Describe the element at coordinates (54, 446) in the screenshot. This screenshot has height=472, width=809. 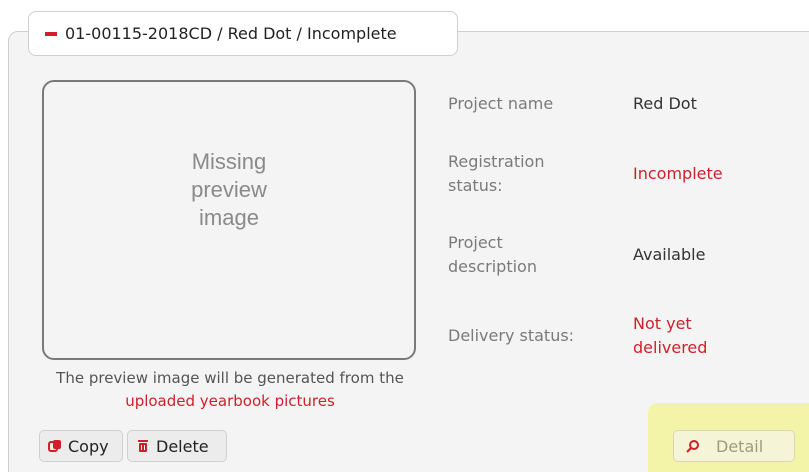
I see `copy-icon` at that location.